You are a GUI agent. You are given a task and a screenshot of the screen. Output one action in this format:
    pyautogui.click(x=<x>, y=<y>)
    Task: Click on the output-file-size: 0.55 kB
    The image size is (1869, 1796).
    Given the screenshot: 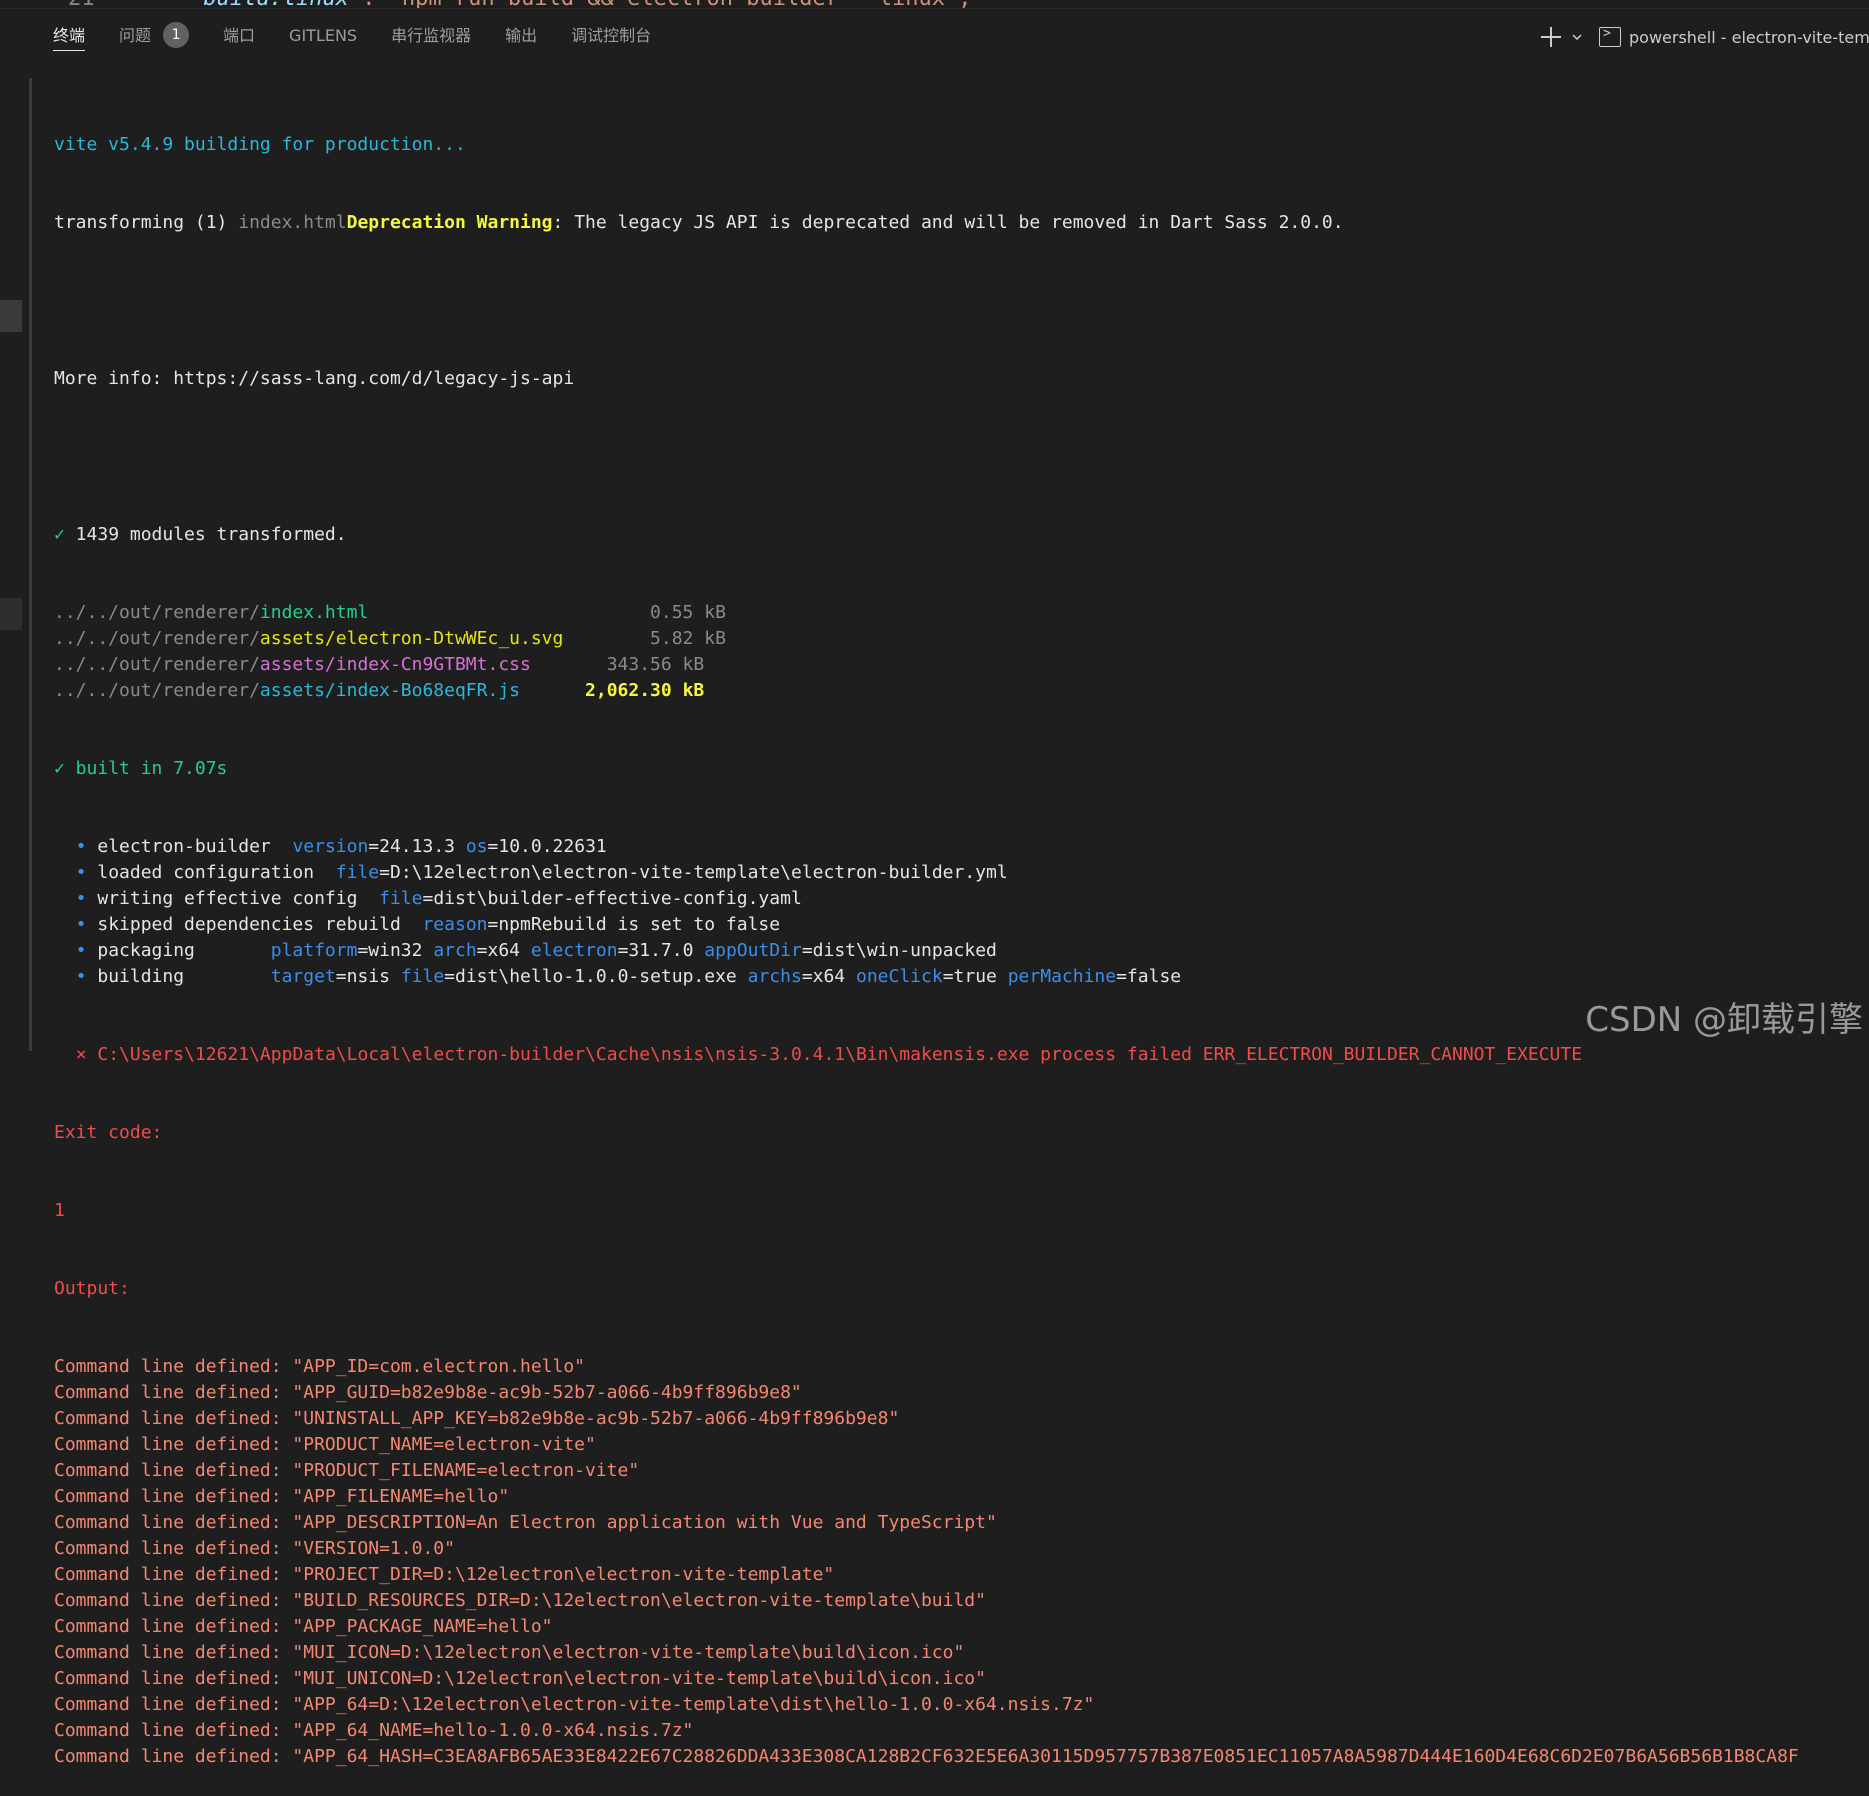 What is the action you would take?
    pyautogui.click(x=688, y=612)
    